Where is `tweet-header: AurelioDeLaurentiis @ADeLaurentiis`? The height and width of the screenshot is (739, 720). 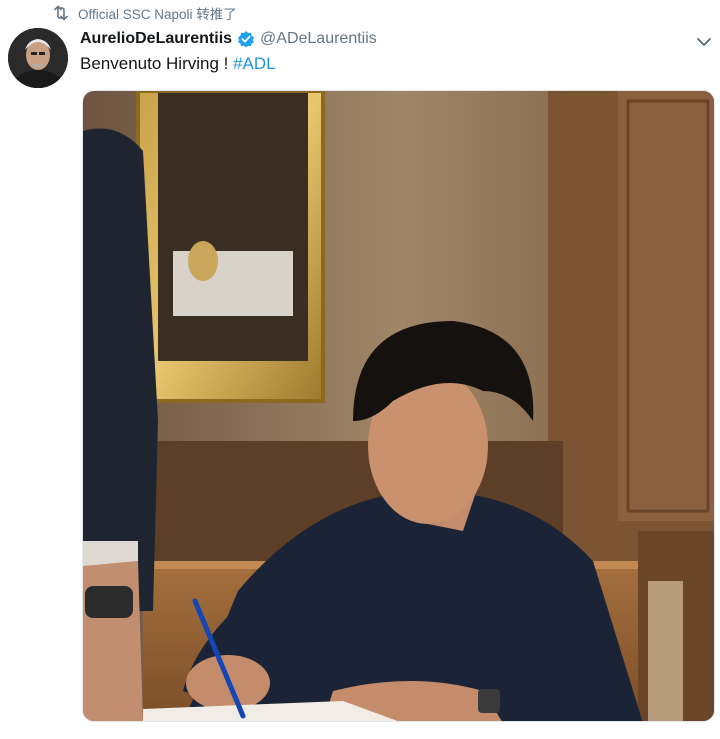
tweet-header: AurelioDeLaurentiis @ADeLaurentiis is located at coordinates (228, 39).